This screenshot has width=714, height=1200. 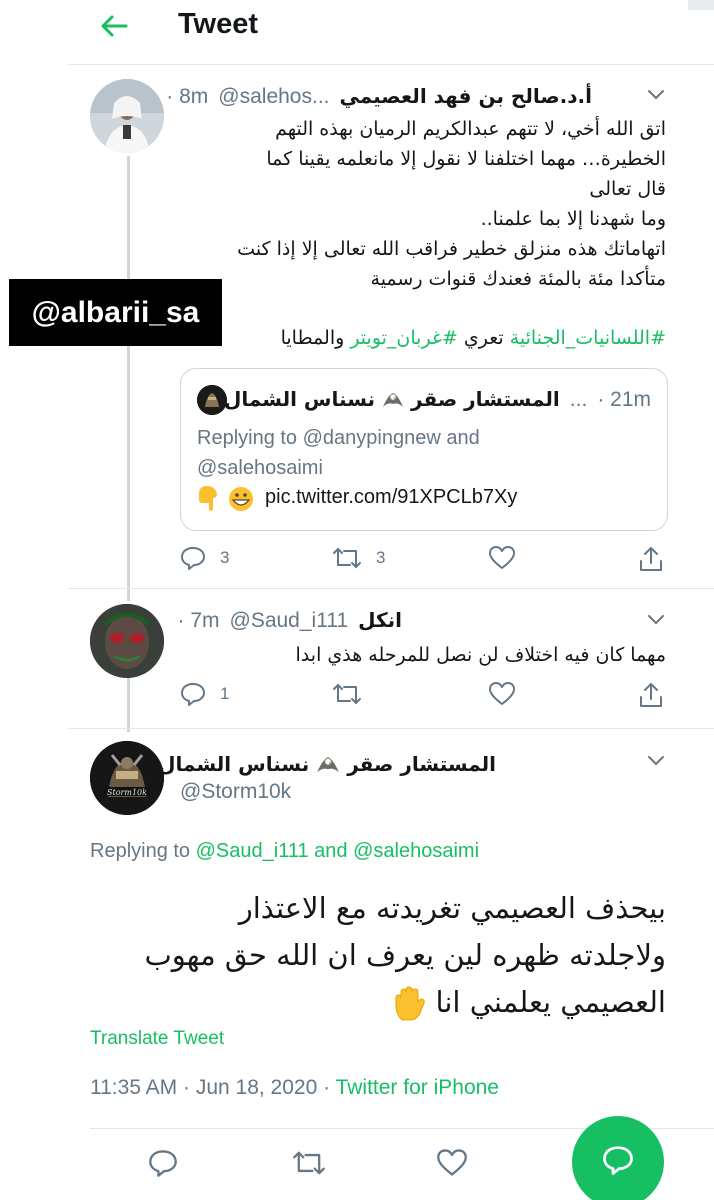 I want to click on main-author-name: المستشار صقر نسناس الشمال, so click(x=327, y=764).